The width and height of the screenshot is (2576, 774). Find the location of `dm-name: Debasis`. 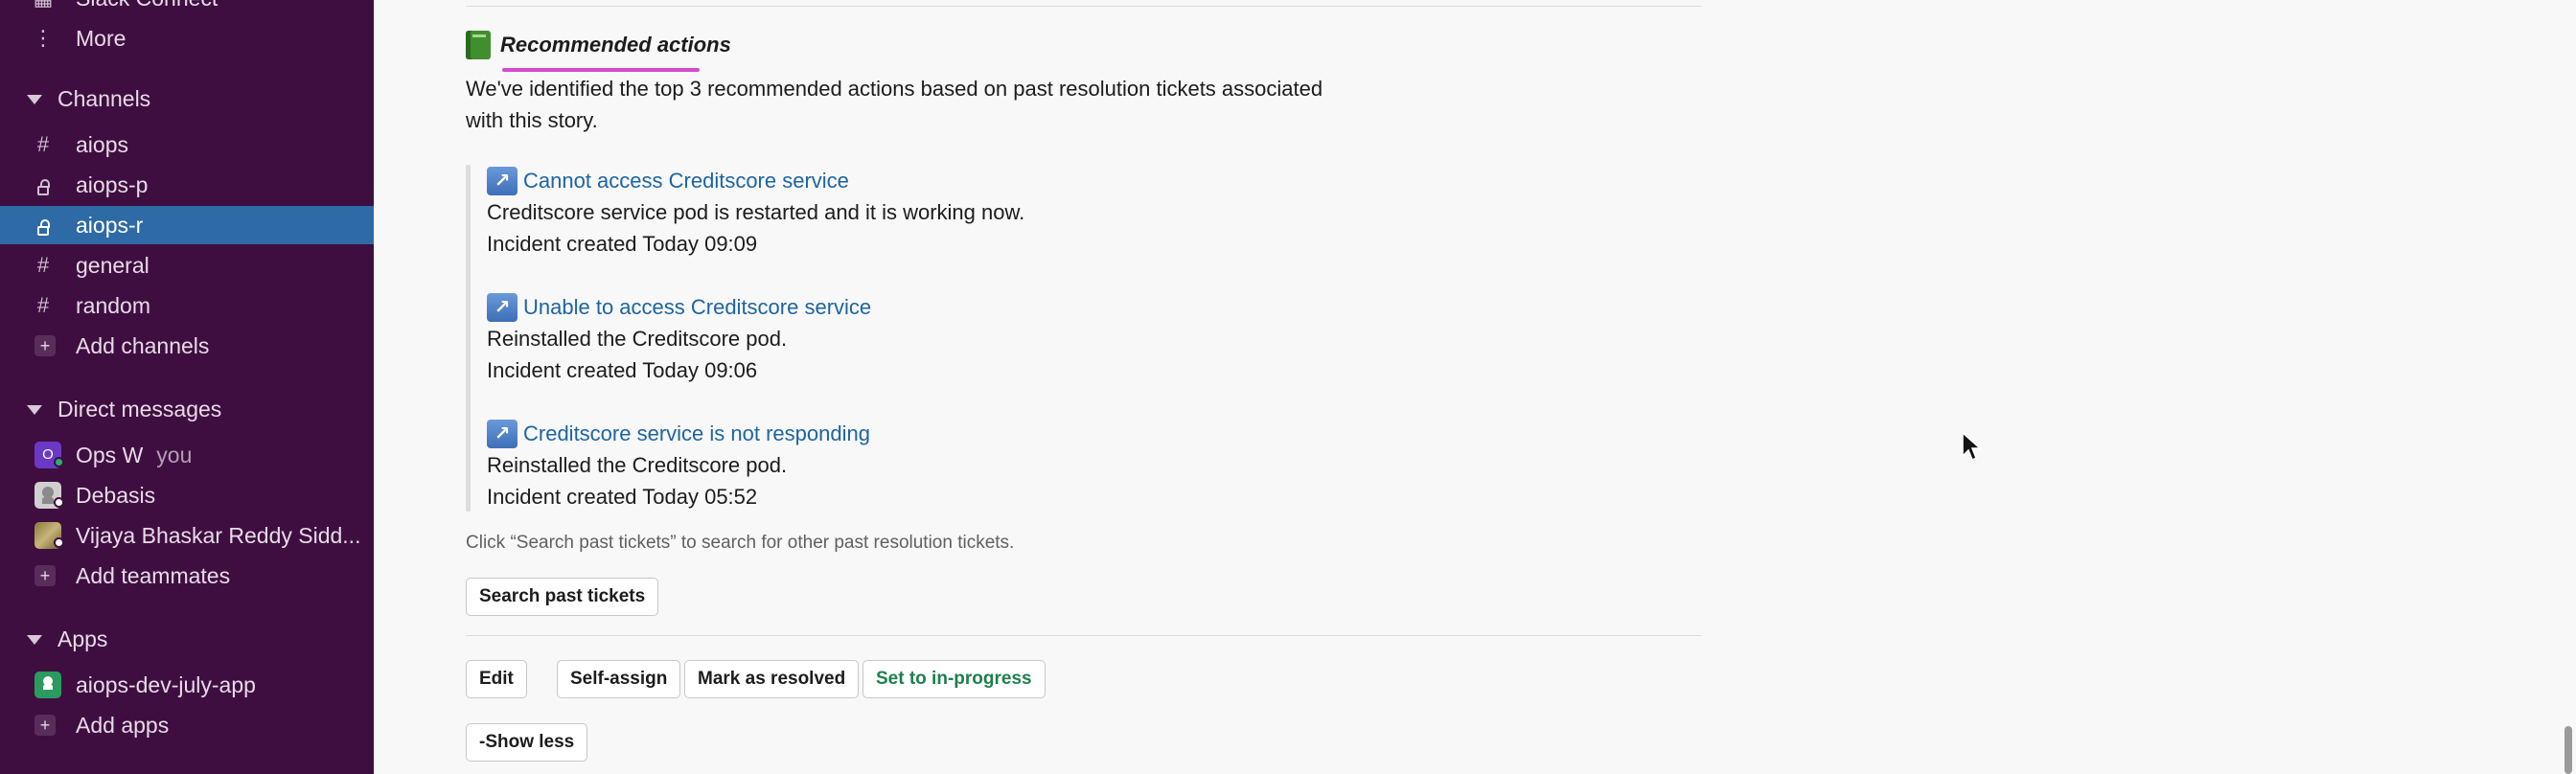

dm-name: Debasis is located at coordinates (116, 495).